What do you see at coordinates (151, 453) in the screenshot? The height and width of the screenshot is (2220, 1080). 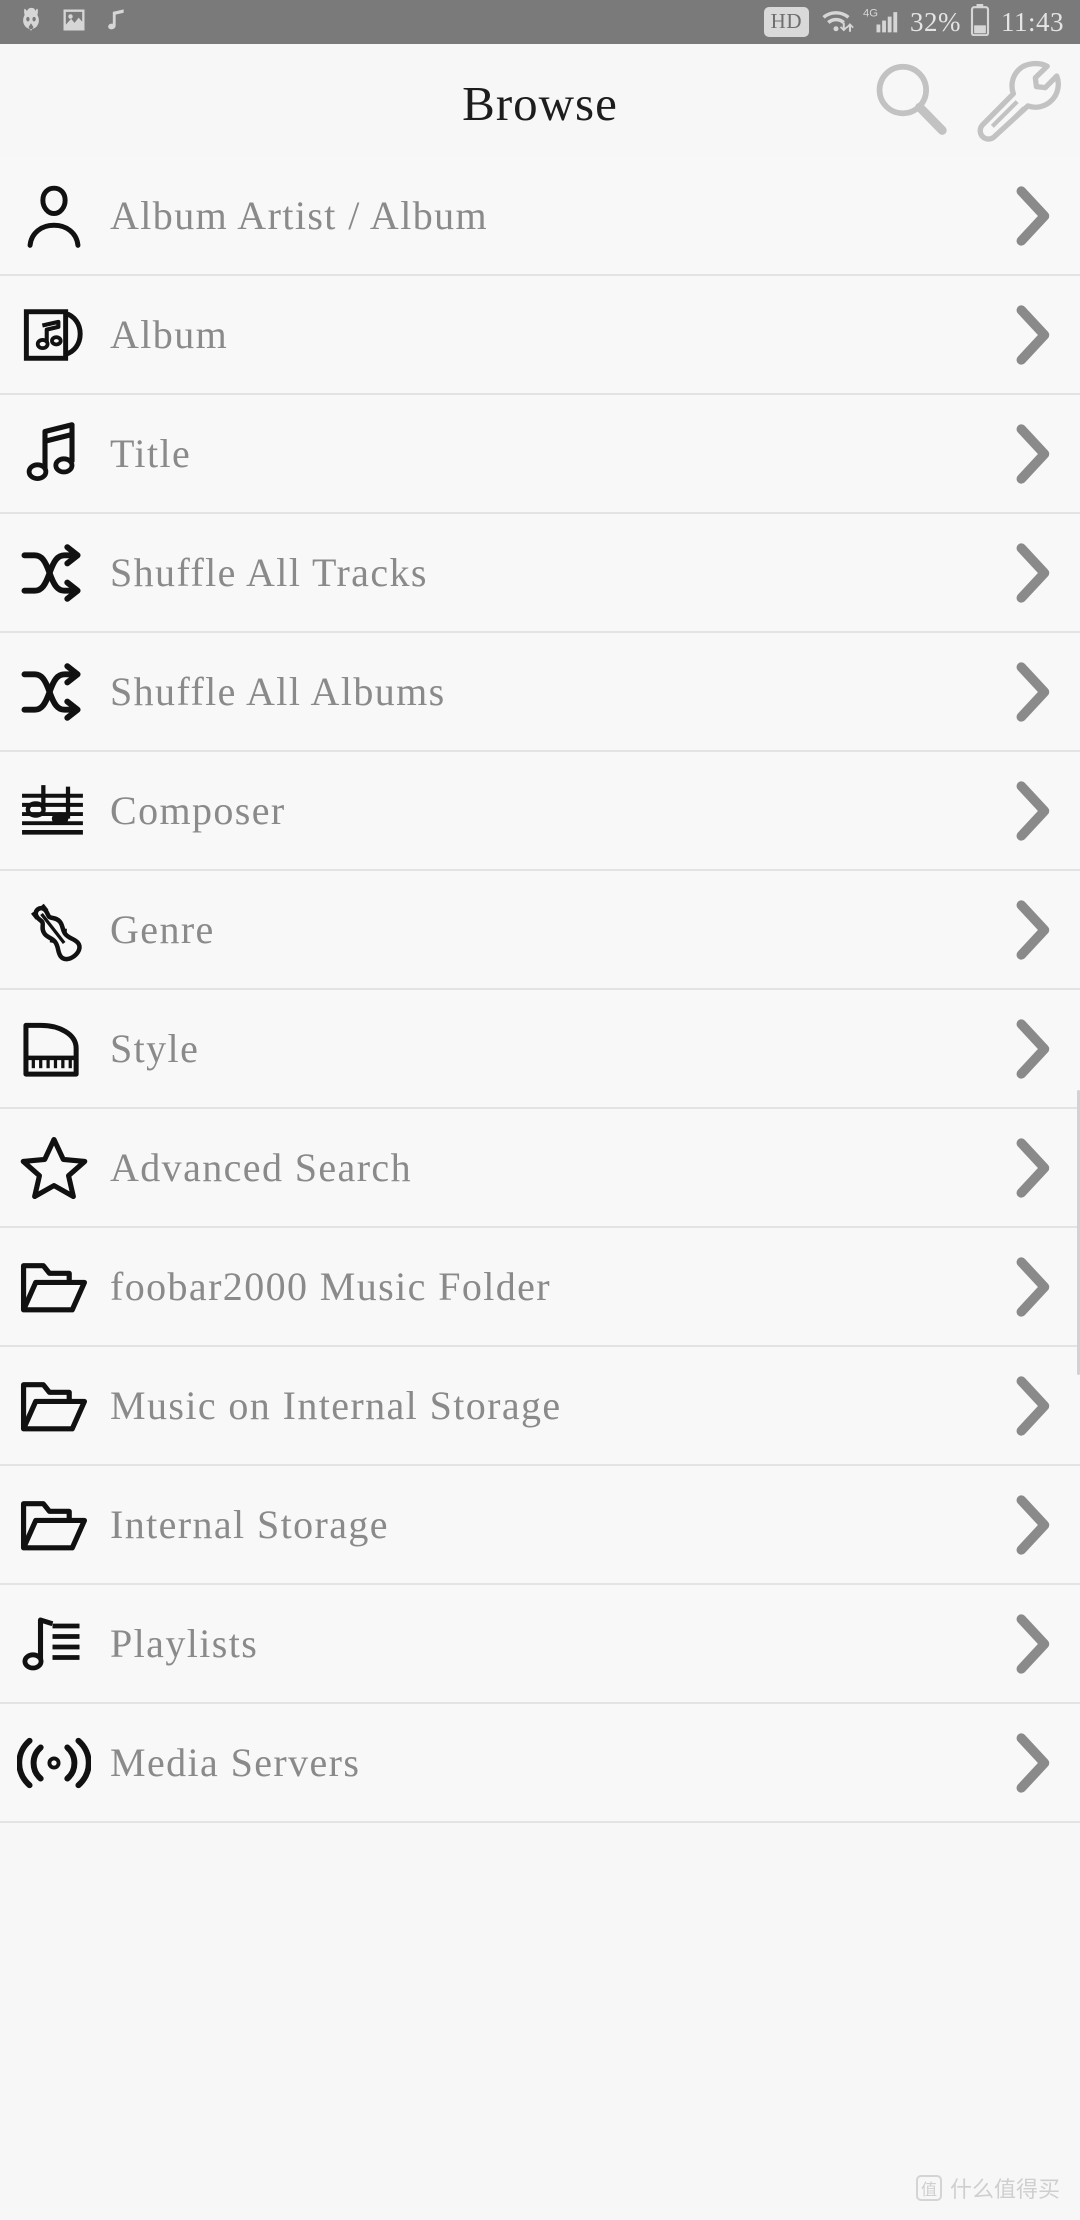 I see `list-item-label: Title` at bounding box center [151, 453].